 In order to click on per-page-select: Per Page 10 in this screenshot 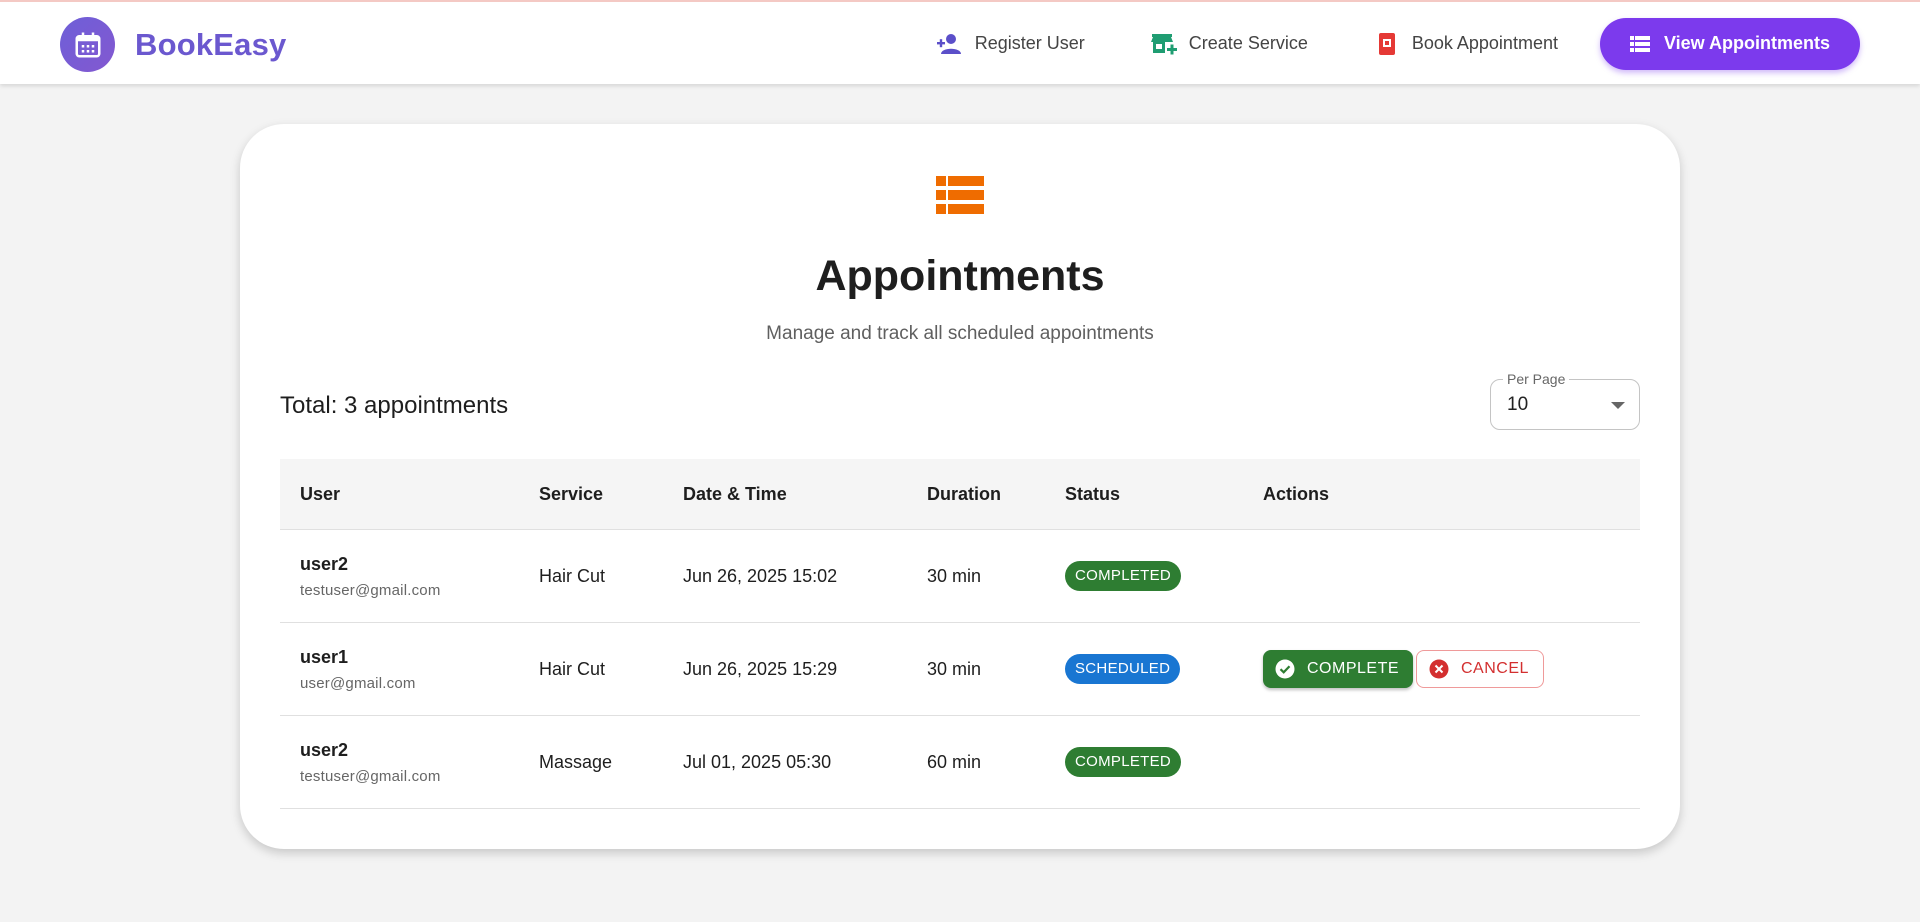, I will do `click(1565, 400)`.